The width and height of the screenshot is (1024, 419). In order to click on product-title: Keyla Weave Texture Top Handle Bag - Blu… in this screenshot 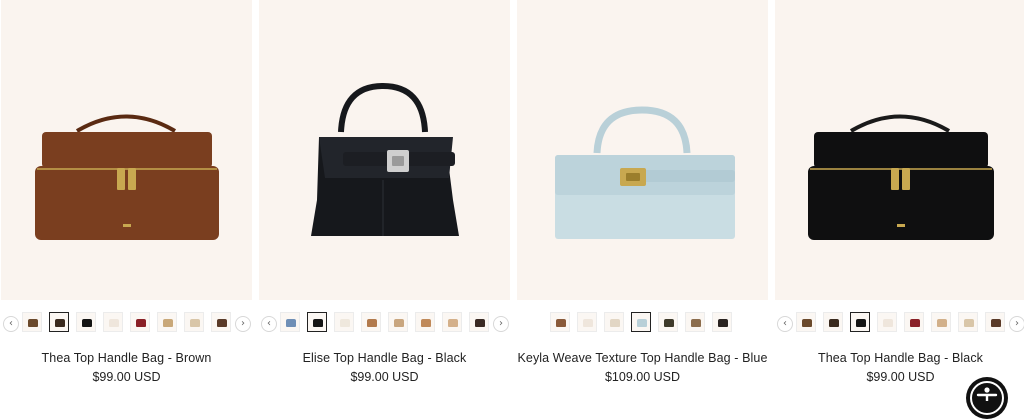, I will do `click(642, 358)`.